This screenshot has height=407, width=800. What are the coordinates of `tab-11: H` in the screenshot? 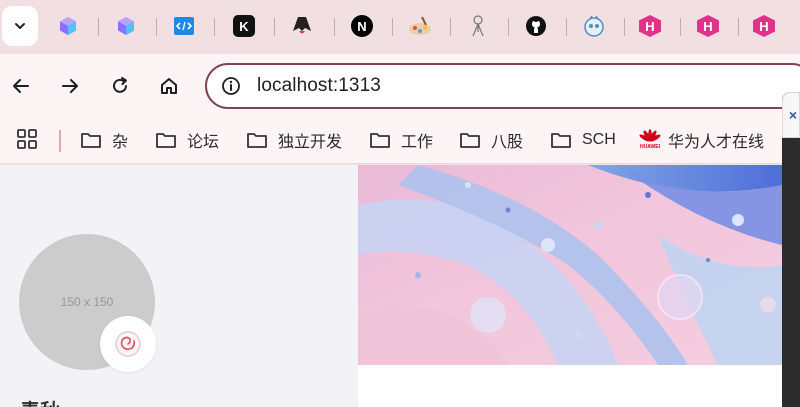 It's located at (650, 26).